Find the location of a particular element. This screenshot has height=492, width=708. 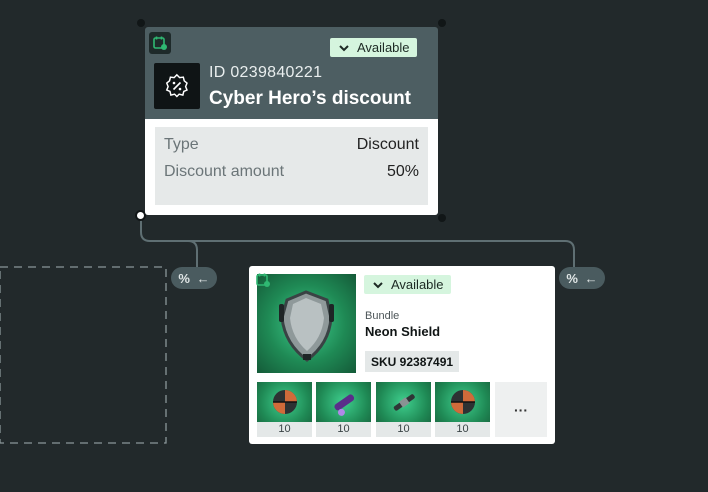

resize-handle-bottom-right is located at coordinates (442, 218).